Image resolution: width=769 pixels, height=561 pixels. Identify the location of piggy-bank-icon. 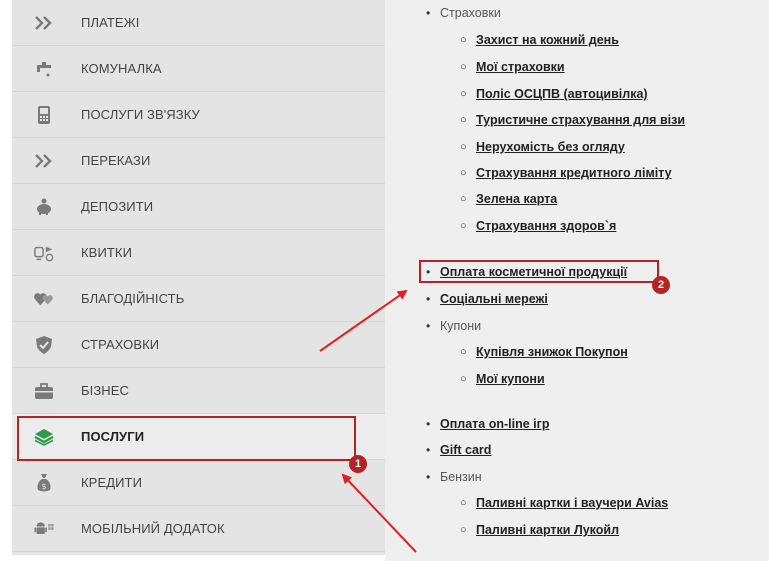
(44, 207).